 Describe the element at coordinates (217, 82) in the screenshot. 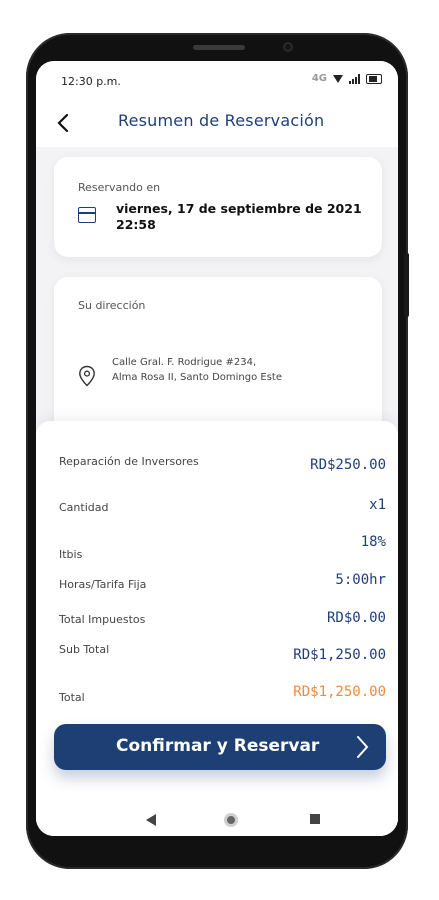

I see `status-bar: 12:30 p.m. 4G` at that location.